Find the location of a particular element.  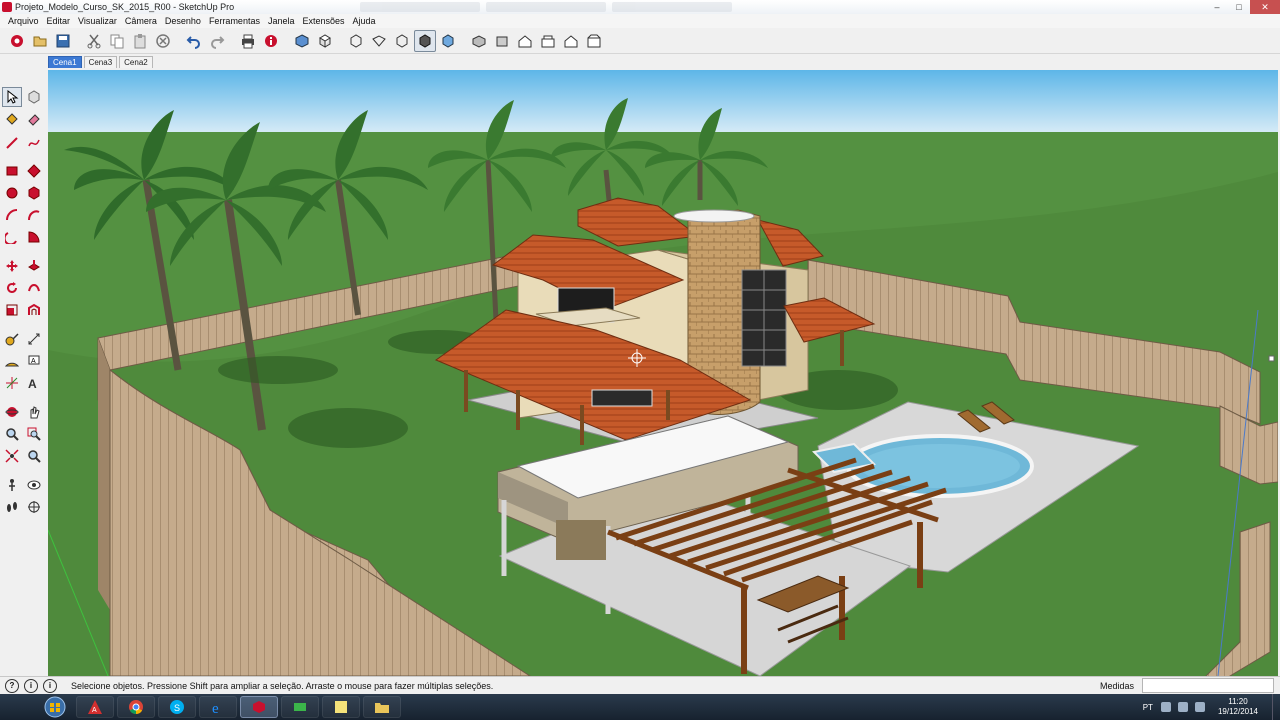

push-pull-icon is located at coordinates (34, 266).